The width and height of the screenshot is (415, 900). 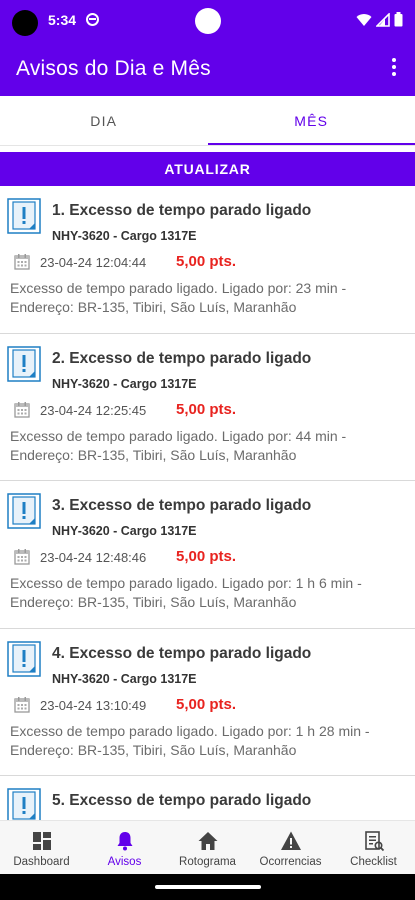 What do you see at coordinates (62, 20) in the screenshot?
I see `status-time: 5:34` at bounding box center [62, 20].